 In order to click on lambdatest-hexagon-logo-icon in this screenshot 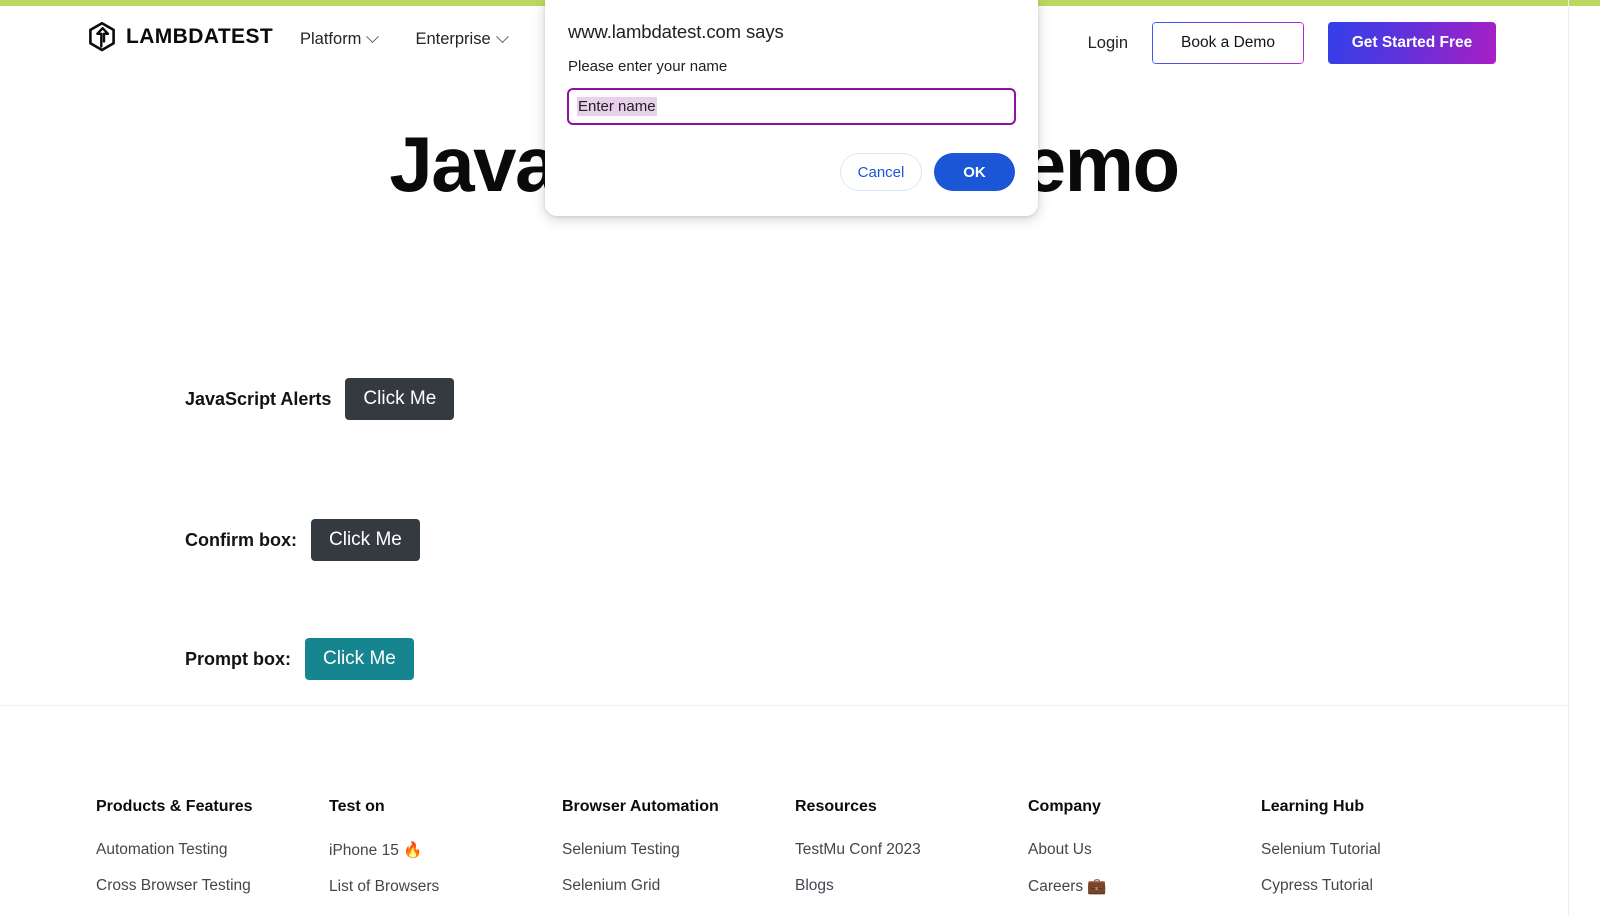, I will do `click(102, 37)`.